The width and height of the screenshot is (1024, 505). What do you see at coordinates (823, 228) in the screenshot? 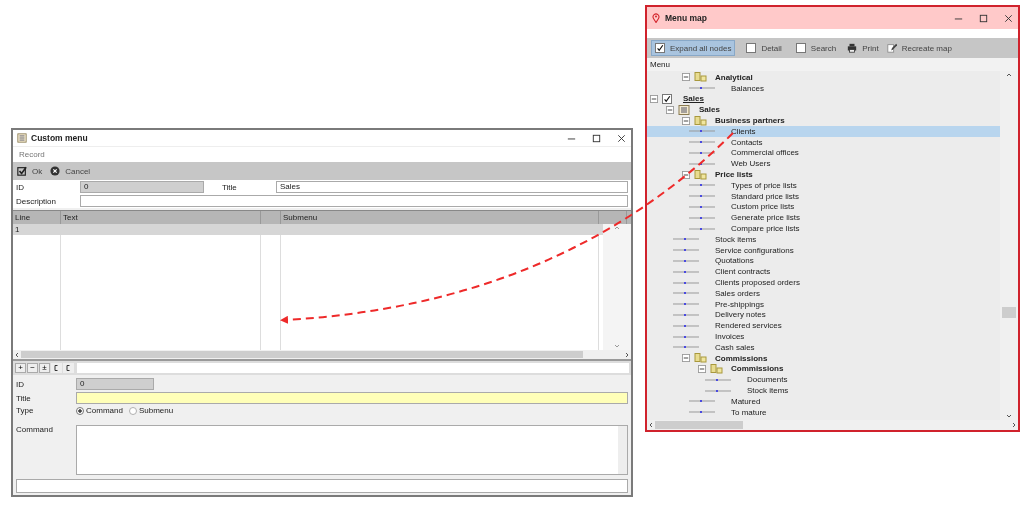
I see `tree-item: Compare price lists` at bounding box center [823, 228].